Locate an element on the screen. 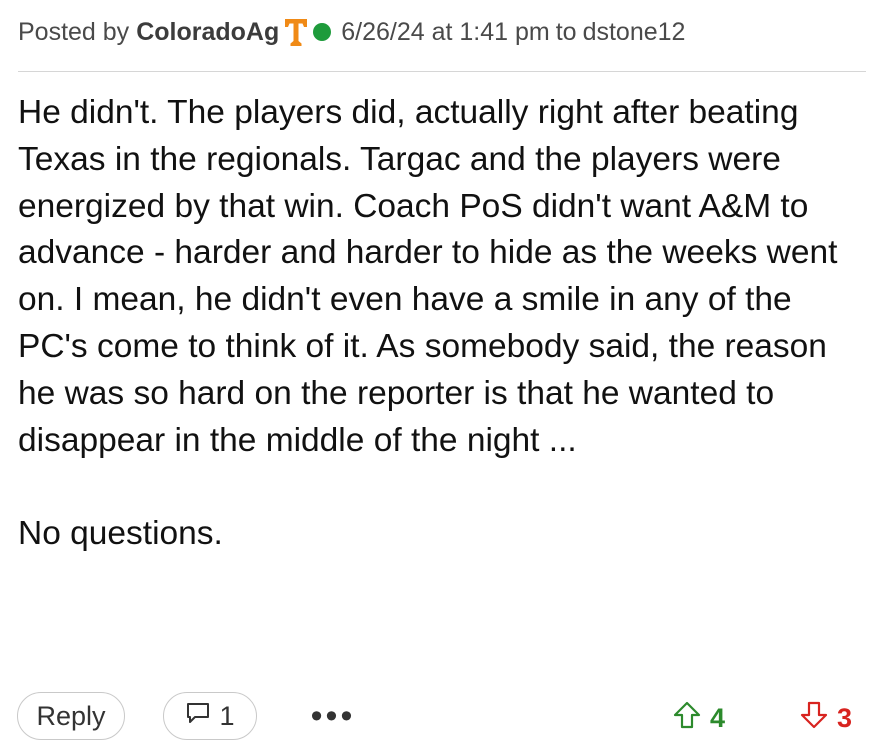 Image resolution: width=882 pixels, height=750 pixels. online-status-indicator is located at coordinates (322, 32).